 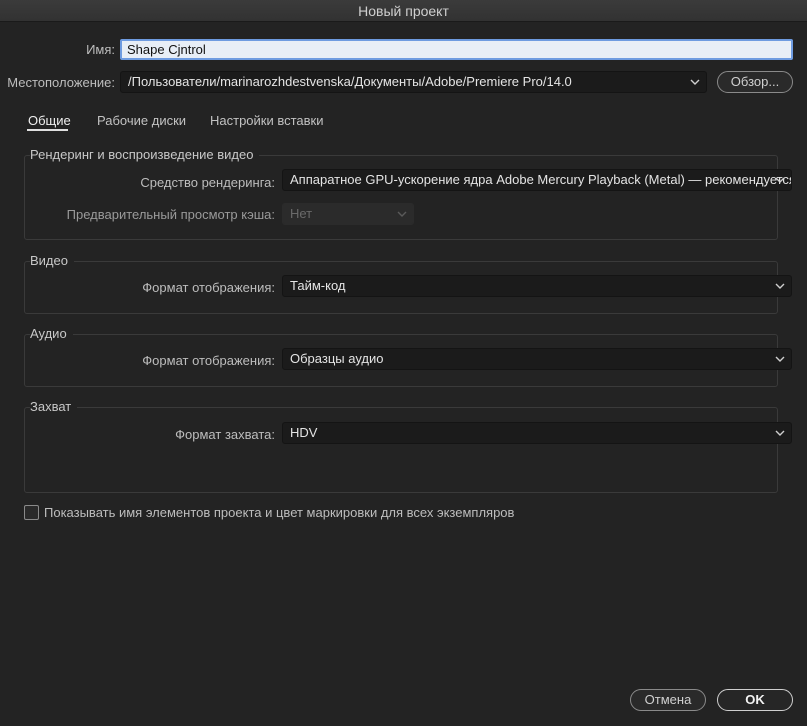 What do you see at coordinates (31, 512) in the screenshot?
I see `show-names-checkbox` at bounding box center [31, 512].